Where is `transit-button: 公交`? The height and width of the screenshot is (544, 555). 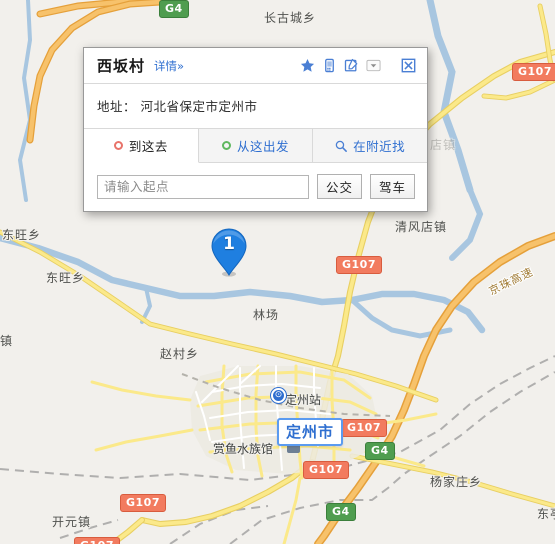 transit-button: 公交 is located at coordinates (339, 186).